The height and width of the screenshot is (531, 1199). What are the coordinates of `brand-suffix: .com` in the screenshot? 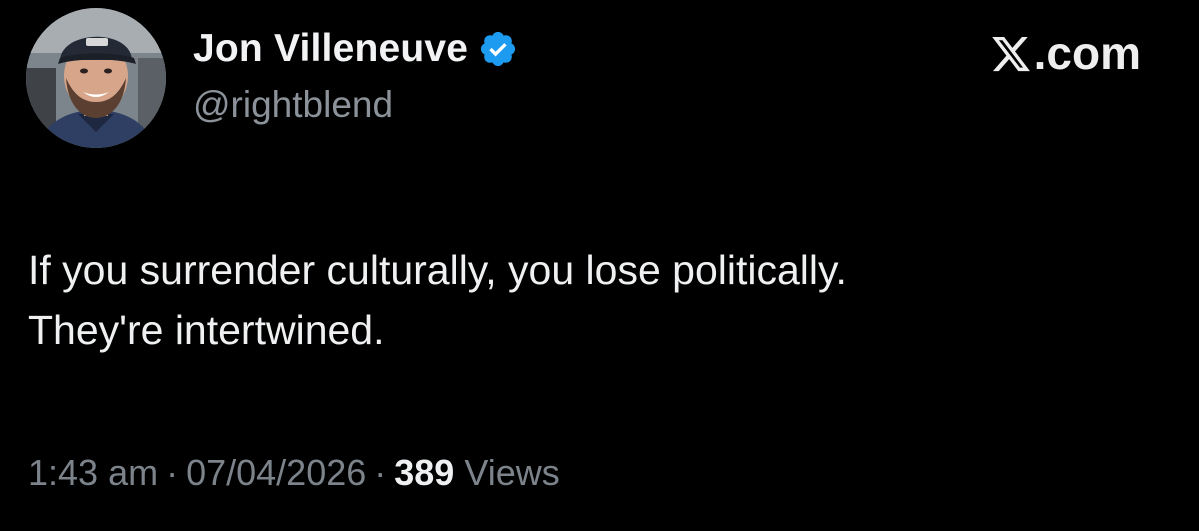 It's located at (1087, 53).